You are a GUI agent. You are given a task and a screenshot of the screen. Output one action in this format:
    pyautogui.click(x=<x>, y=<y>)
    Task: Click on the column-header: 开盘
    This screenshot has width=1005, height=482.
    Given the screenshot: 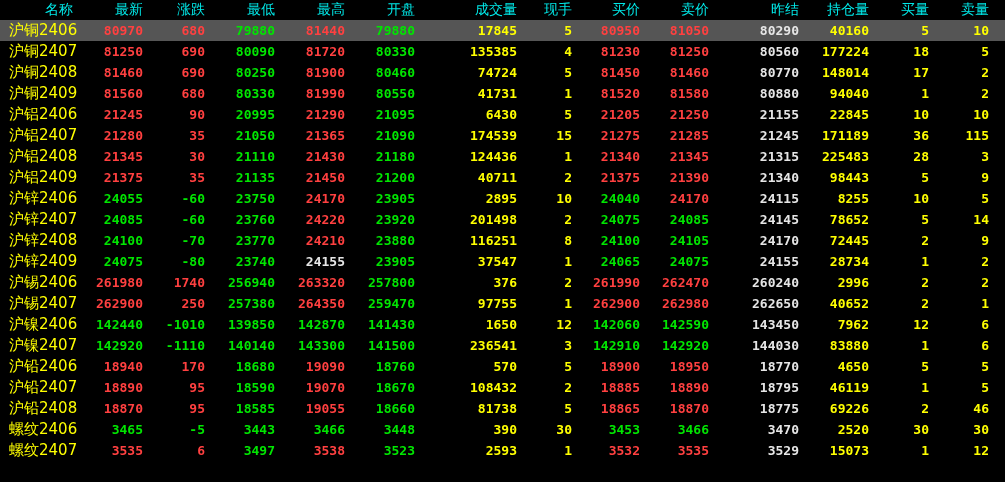 What is the action you would take?
    pyautogui.click(x=382, y=10)
    